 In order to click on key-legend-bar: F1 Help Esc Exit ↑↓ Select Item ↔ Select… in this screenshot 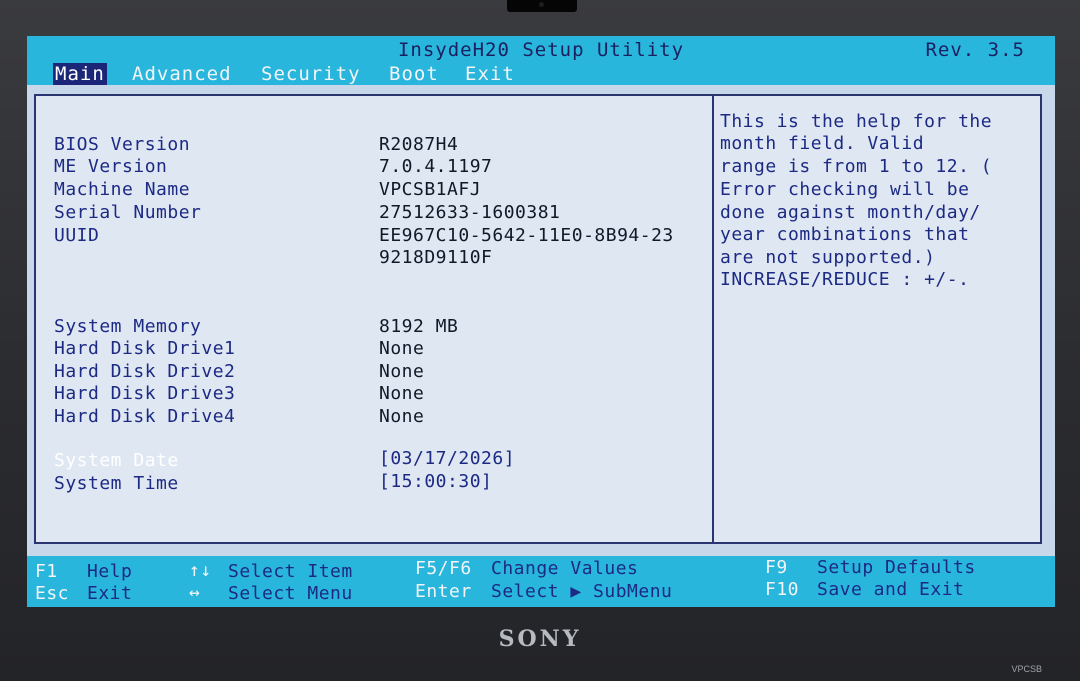, I will do `click(541, 581)`.